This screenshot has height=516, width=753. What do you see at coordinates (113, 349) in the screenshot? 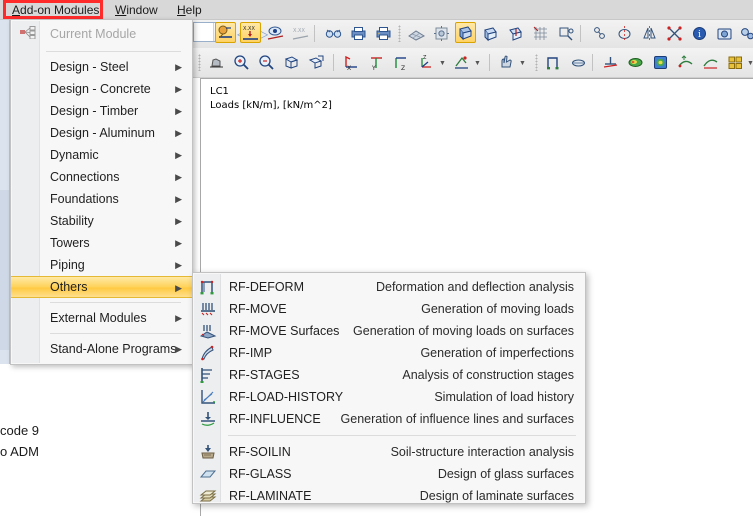
I see `menu-item-label: Stand-Alone Programs` at bounding box center [113, 349].